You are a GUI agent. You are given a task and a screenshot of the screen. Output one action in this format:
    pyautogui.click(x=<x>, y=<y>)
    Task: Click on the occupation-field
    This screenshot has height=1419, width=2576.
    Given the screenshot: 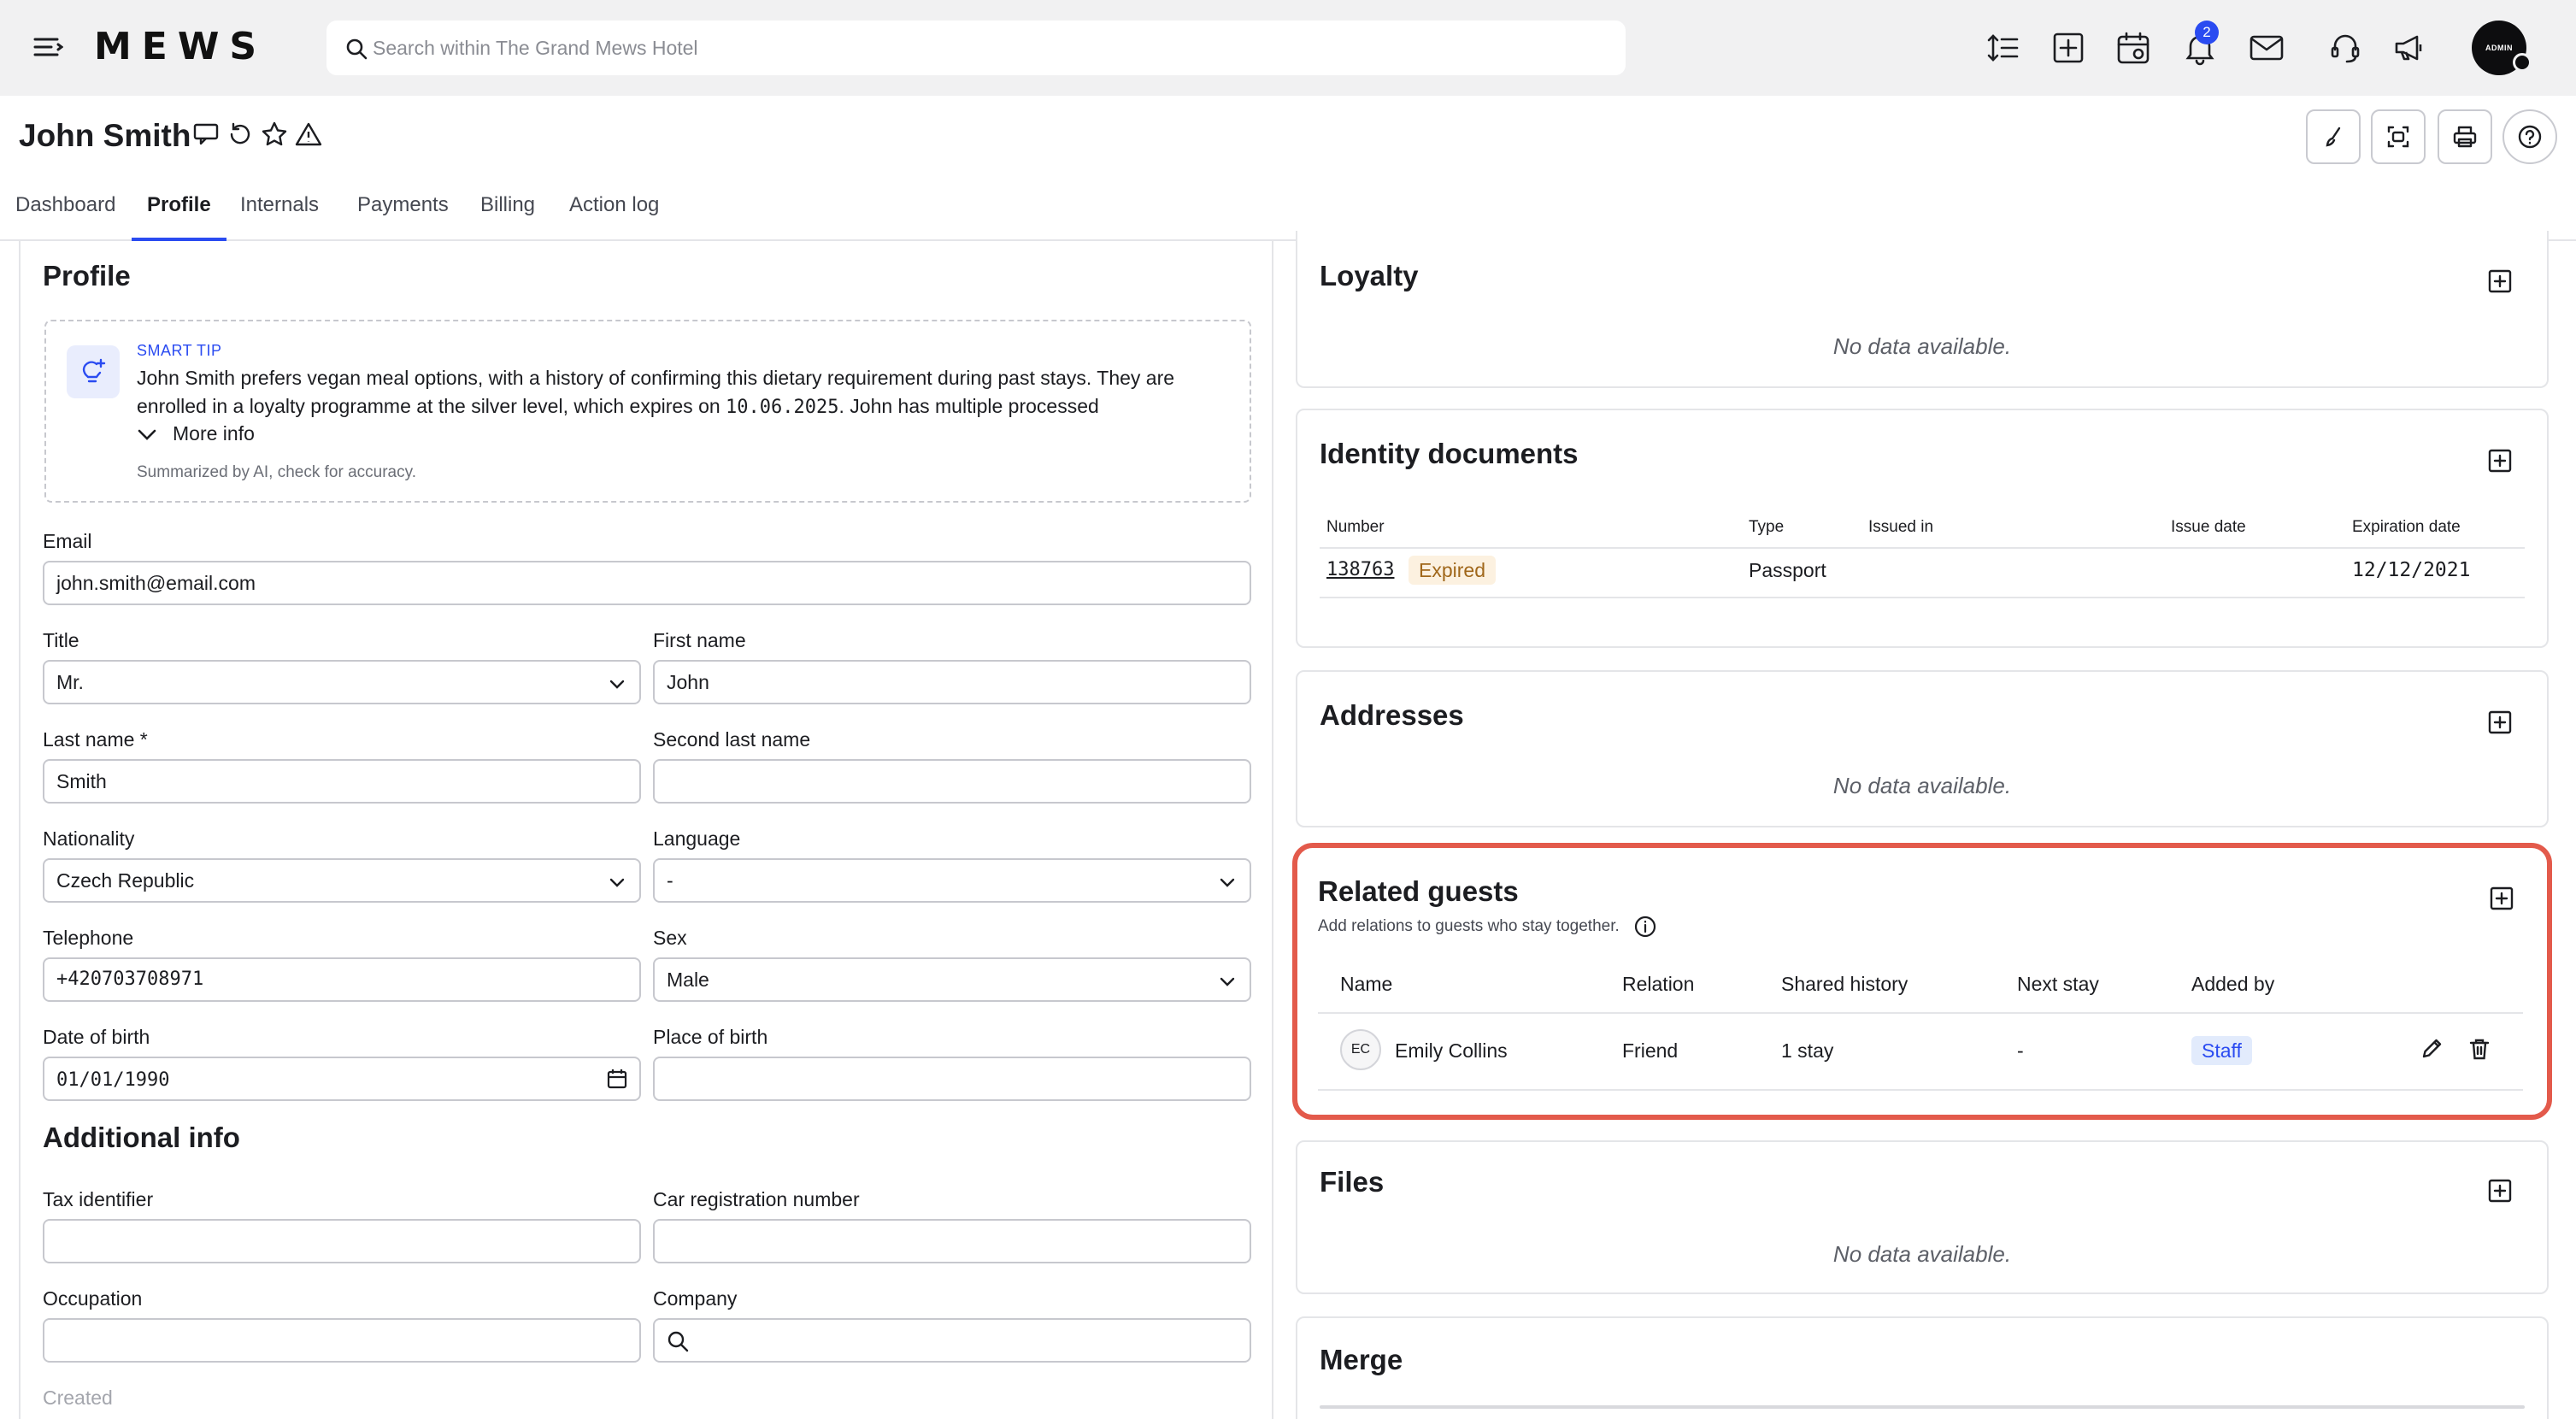 What is the action you would take?
    pyautogui.click(x=342, y=1341)
    